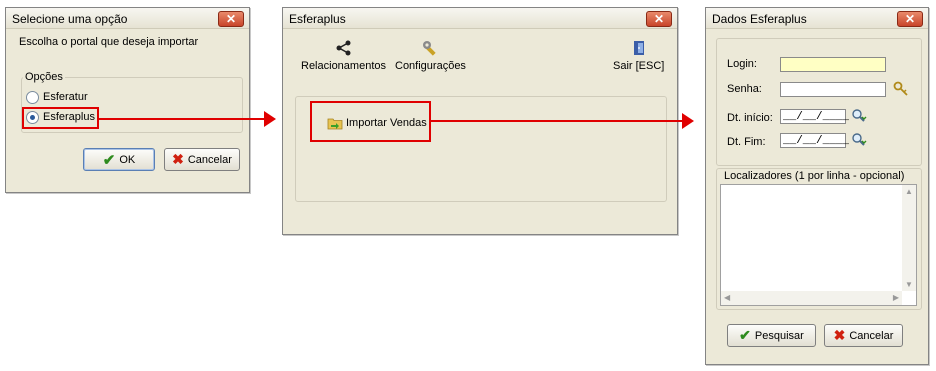 This screenshot has width=936, height=371. Describe the element at coordinates (746, 142) in the screenshot. I see `dt-fim-label: Dt. Fim:` at that location.